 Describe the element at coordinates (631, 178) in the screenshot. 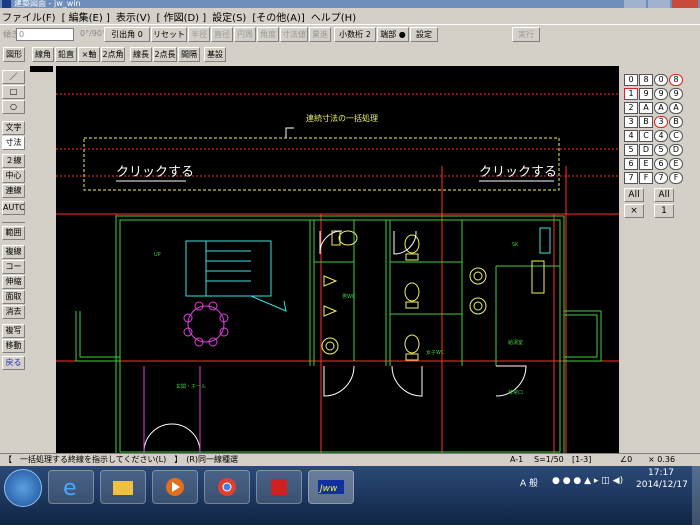

I see `layer-7: 7` at that location.